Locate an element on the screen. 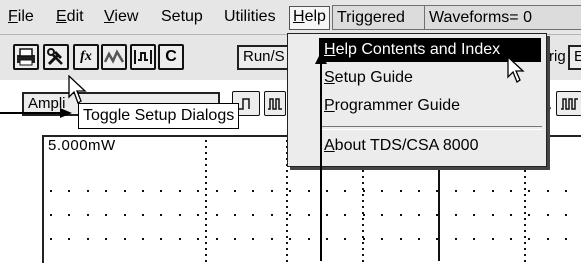 The height and width of the screenshot is (263, 581). callout-arrow-left-icon is located at coordinates (66, 113).